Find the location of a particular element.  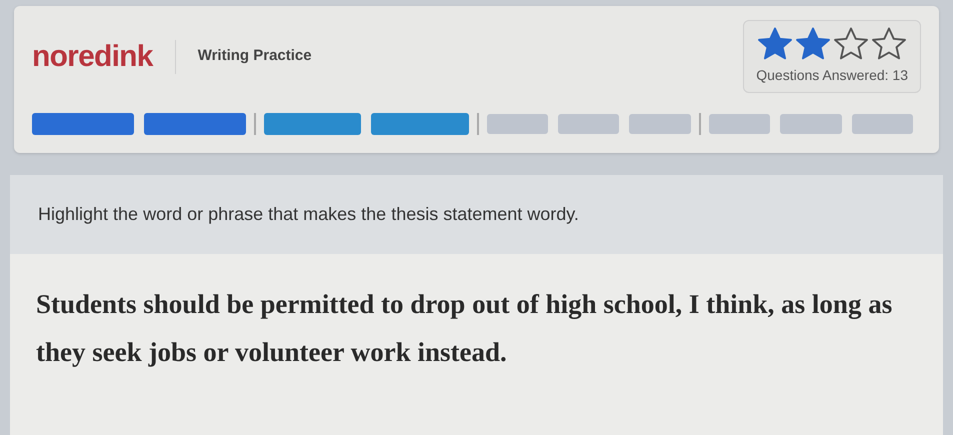

page-title: Writing Practice is located at coordinates (255, 56).